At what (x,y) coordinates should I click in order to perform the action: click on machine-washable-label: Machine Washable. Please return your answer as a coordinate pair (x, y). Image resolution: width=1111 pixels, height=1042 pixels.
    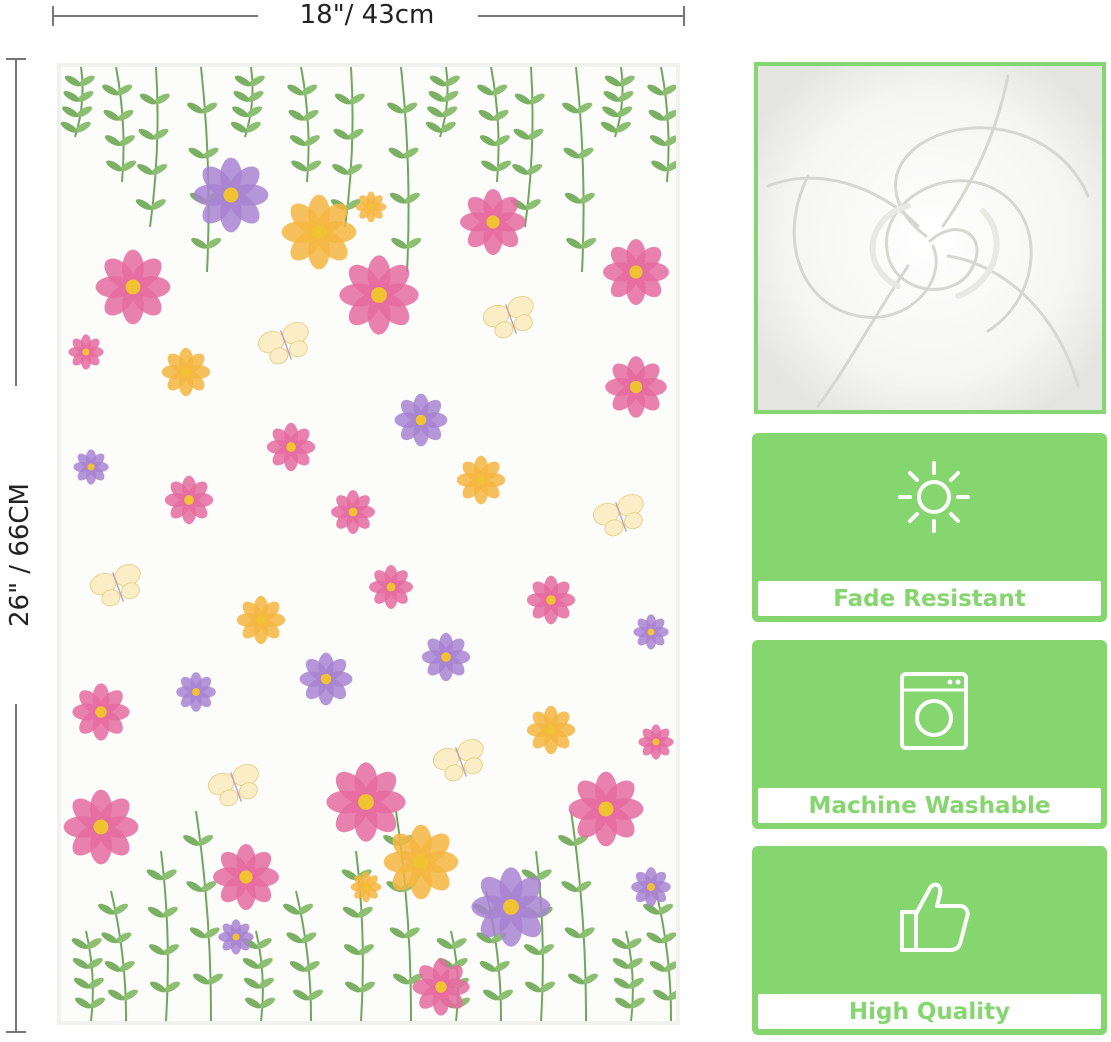
    Looking at the image, I should click on (929, 805).